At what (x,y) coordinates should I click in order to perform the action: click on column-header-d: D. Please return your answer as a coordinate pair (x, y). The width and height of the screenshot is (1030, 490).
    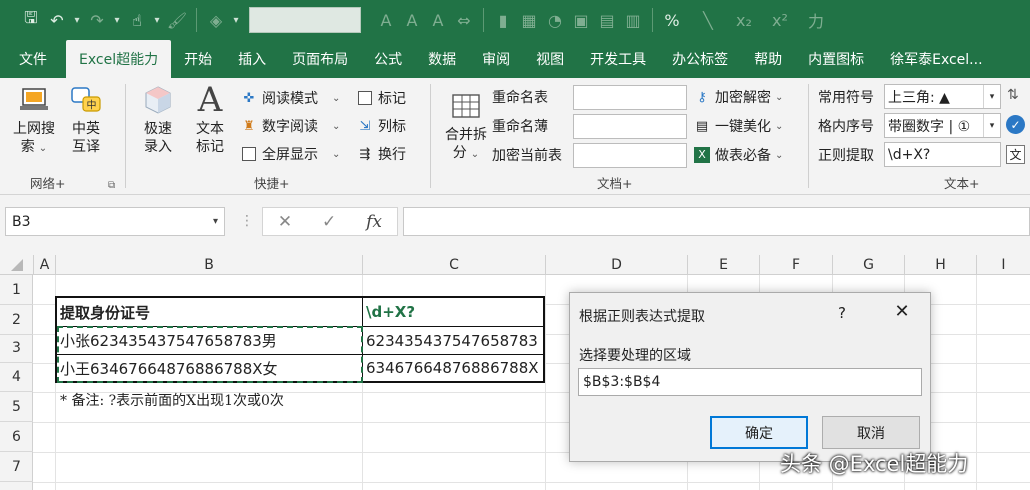
    Looking at the image, I should click on (616, 265).